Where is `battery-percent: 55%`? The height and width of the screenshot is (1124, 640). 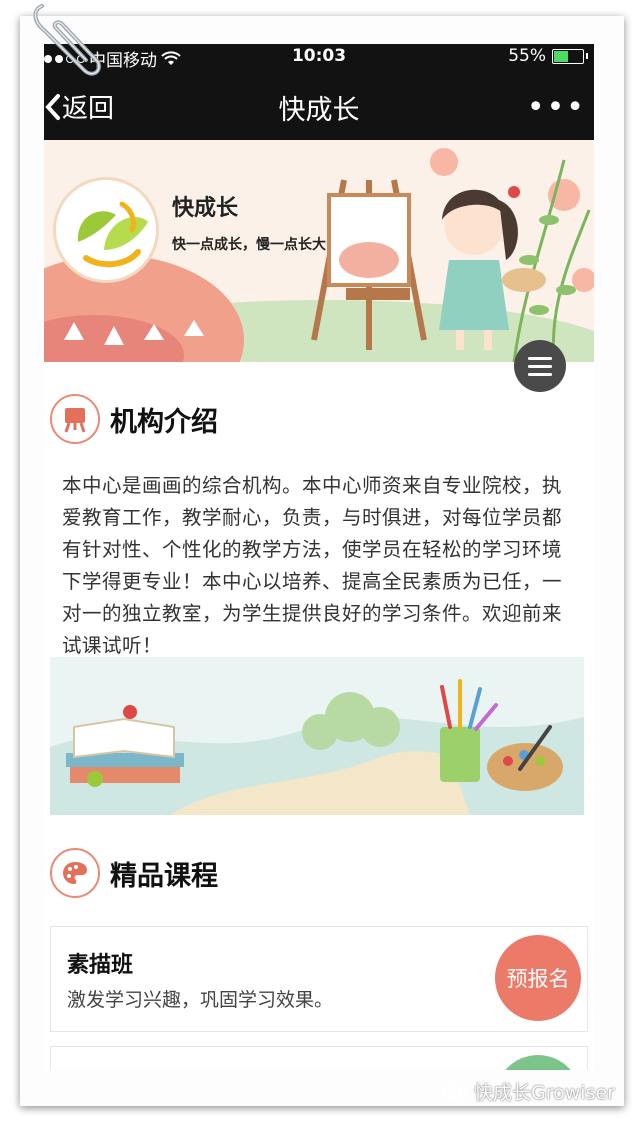
battery-percent: 55% is located at coordinates (527, 56).